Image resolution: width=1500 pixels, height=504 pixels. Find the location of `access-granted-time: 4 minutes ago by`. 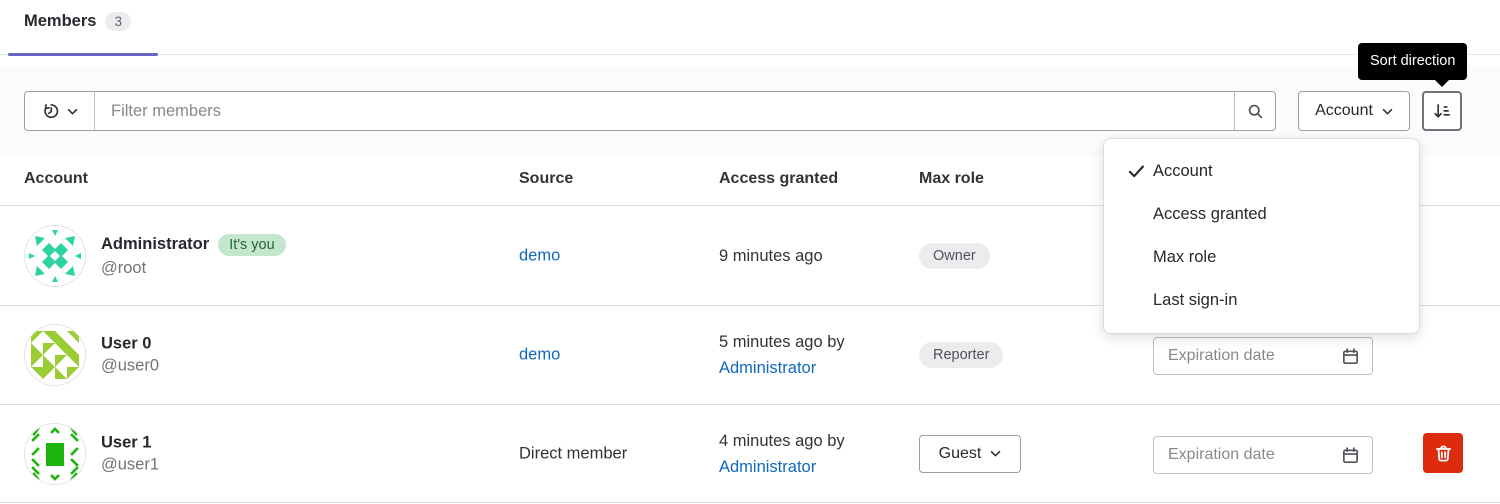

access-granted-time: 4 minutes ago by is located at coordinates (782, 440).